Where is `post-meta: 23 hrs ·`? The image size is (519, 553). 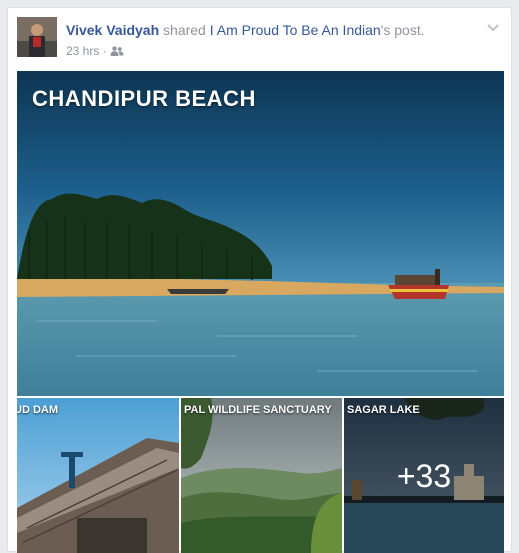 post-meta: 23 hrs · is located at coordinates (95, 51).